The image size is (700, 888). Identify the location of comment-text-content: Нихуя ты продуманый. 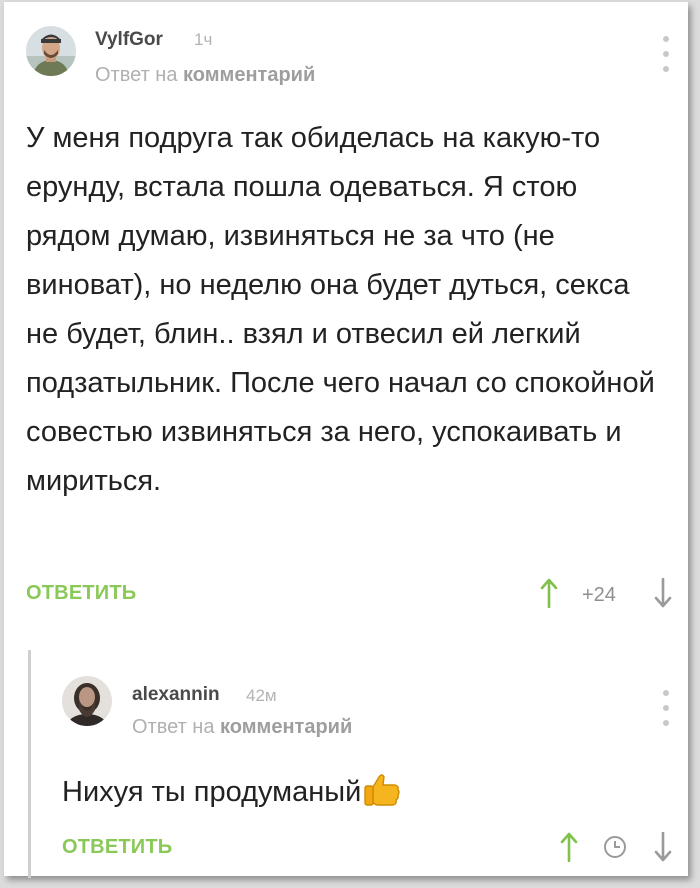
(212, 792).